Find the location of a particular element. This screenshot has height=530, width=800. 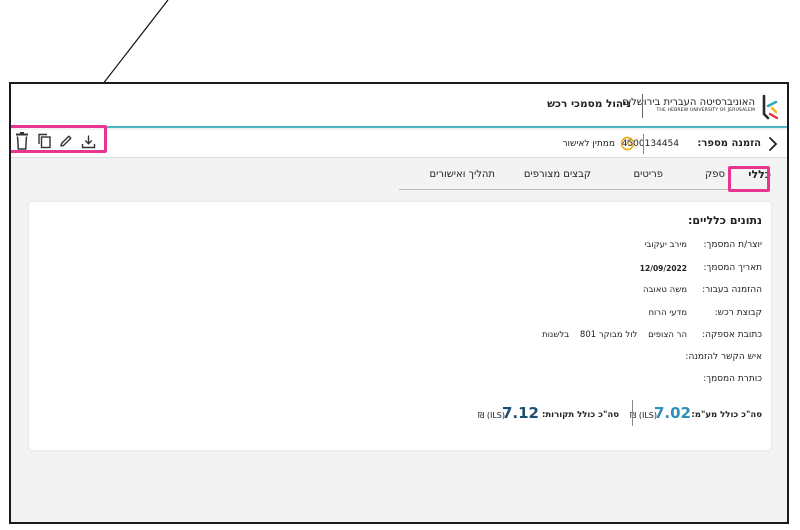

action-toolbar is located at coordinates (59, 139).